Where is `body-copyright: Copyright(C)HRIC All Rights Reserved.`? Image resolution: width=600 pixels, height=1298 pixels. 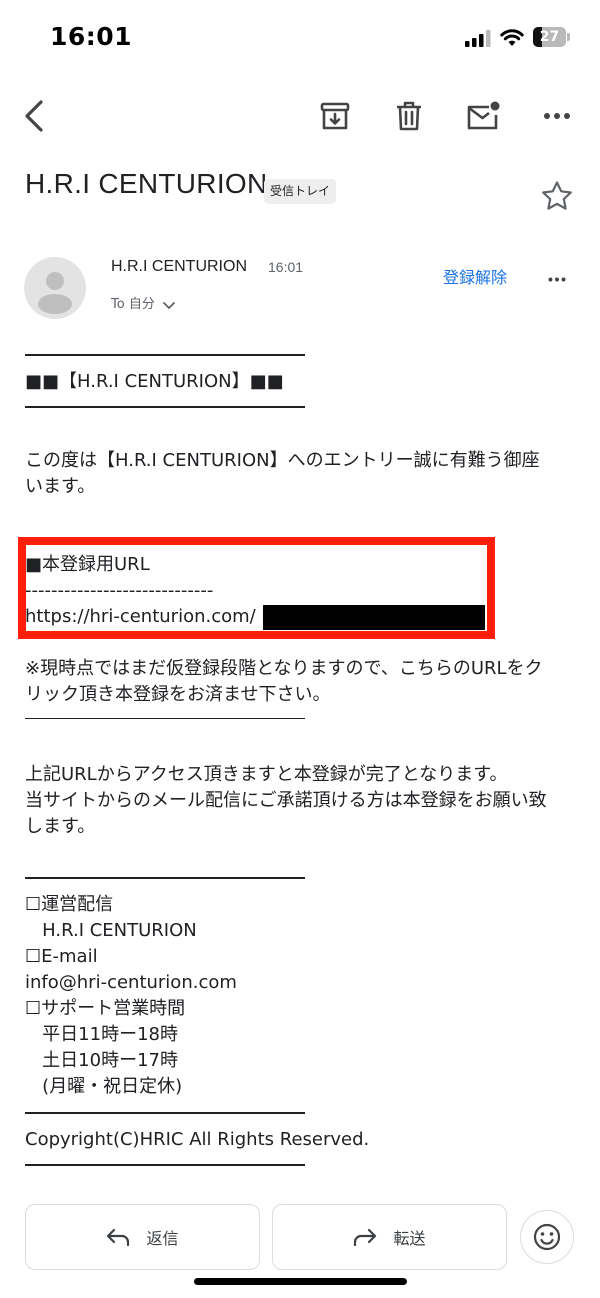 body-copyright: Copyright(C)HRIC All Rights Reserved. is located at coordinates (197, 1139).